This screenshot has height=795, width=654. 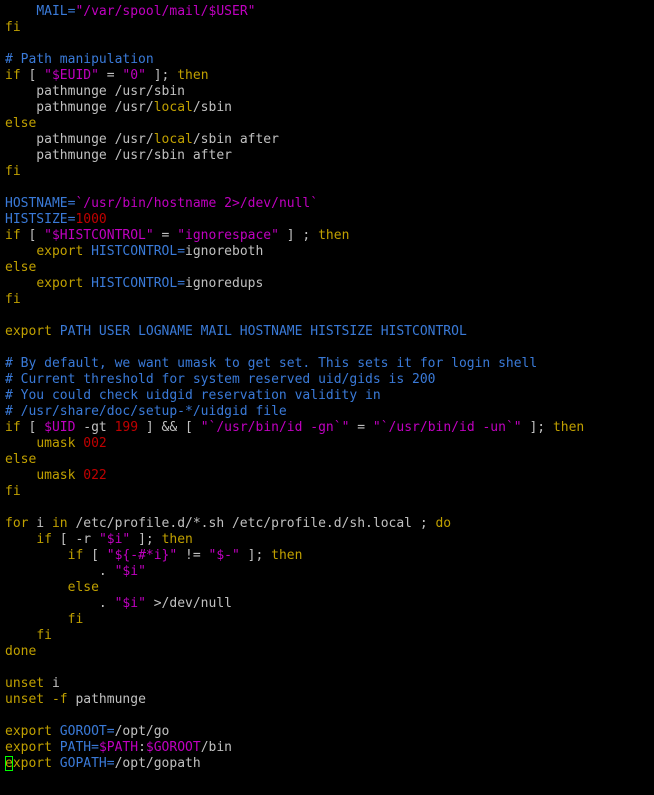 I want to click on code-token-keyword: for, so click(x=17, y=523).